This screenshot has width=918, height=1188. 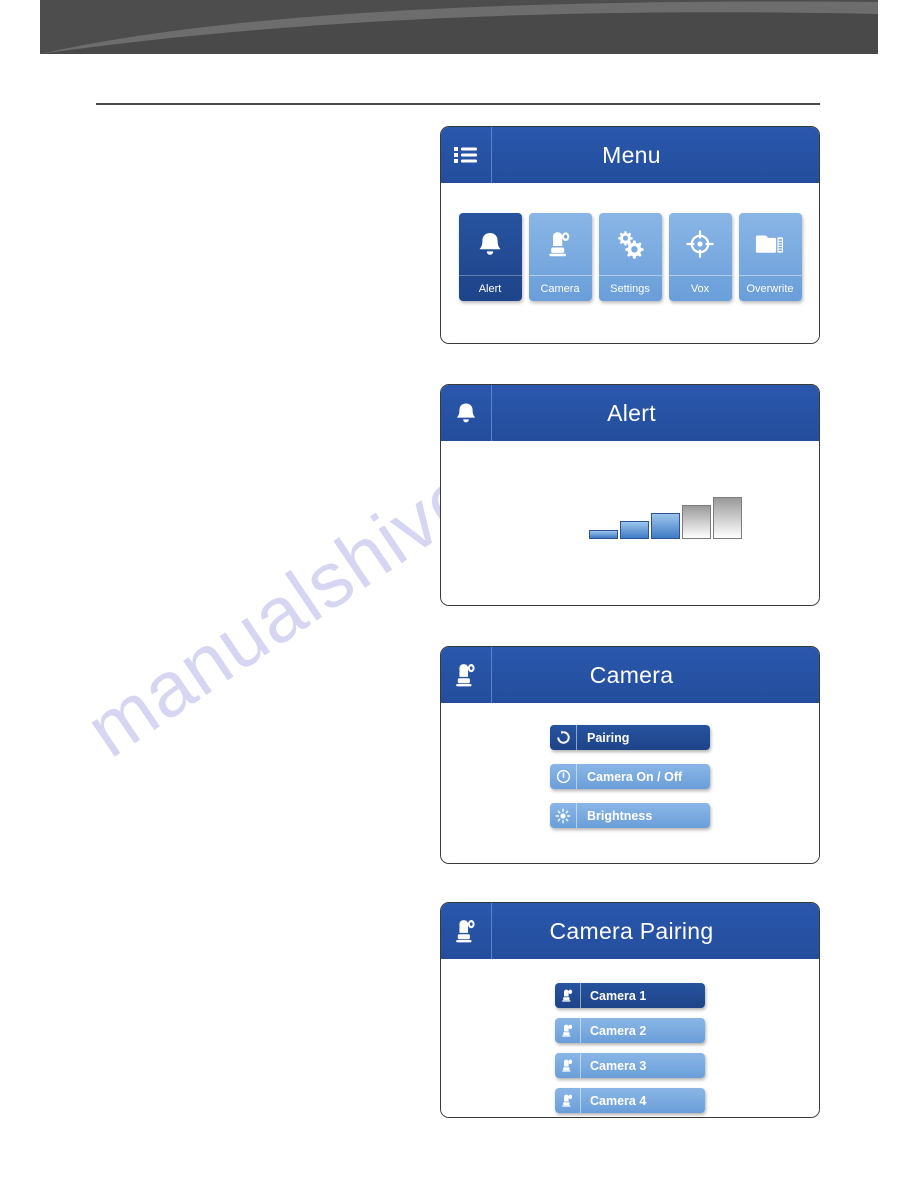 I want to click on menu-tile-settings: Settings, so click(x=630, y=257).